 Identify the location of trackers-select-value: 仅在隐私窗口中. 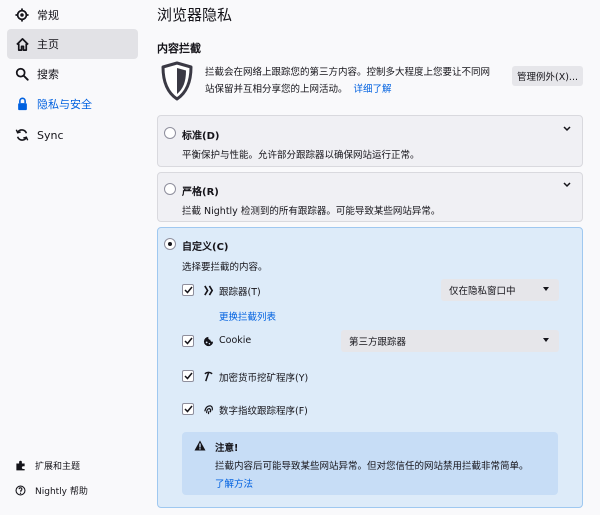
(482, 291).